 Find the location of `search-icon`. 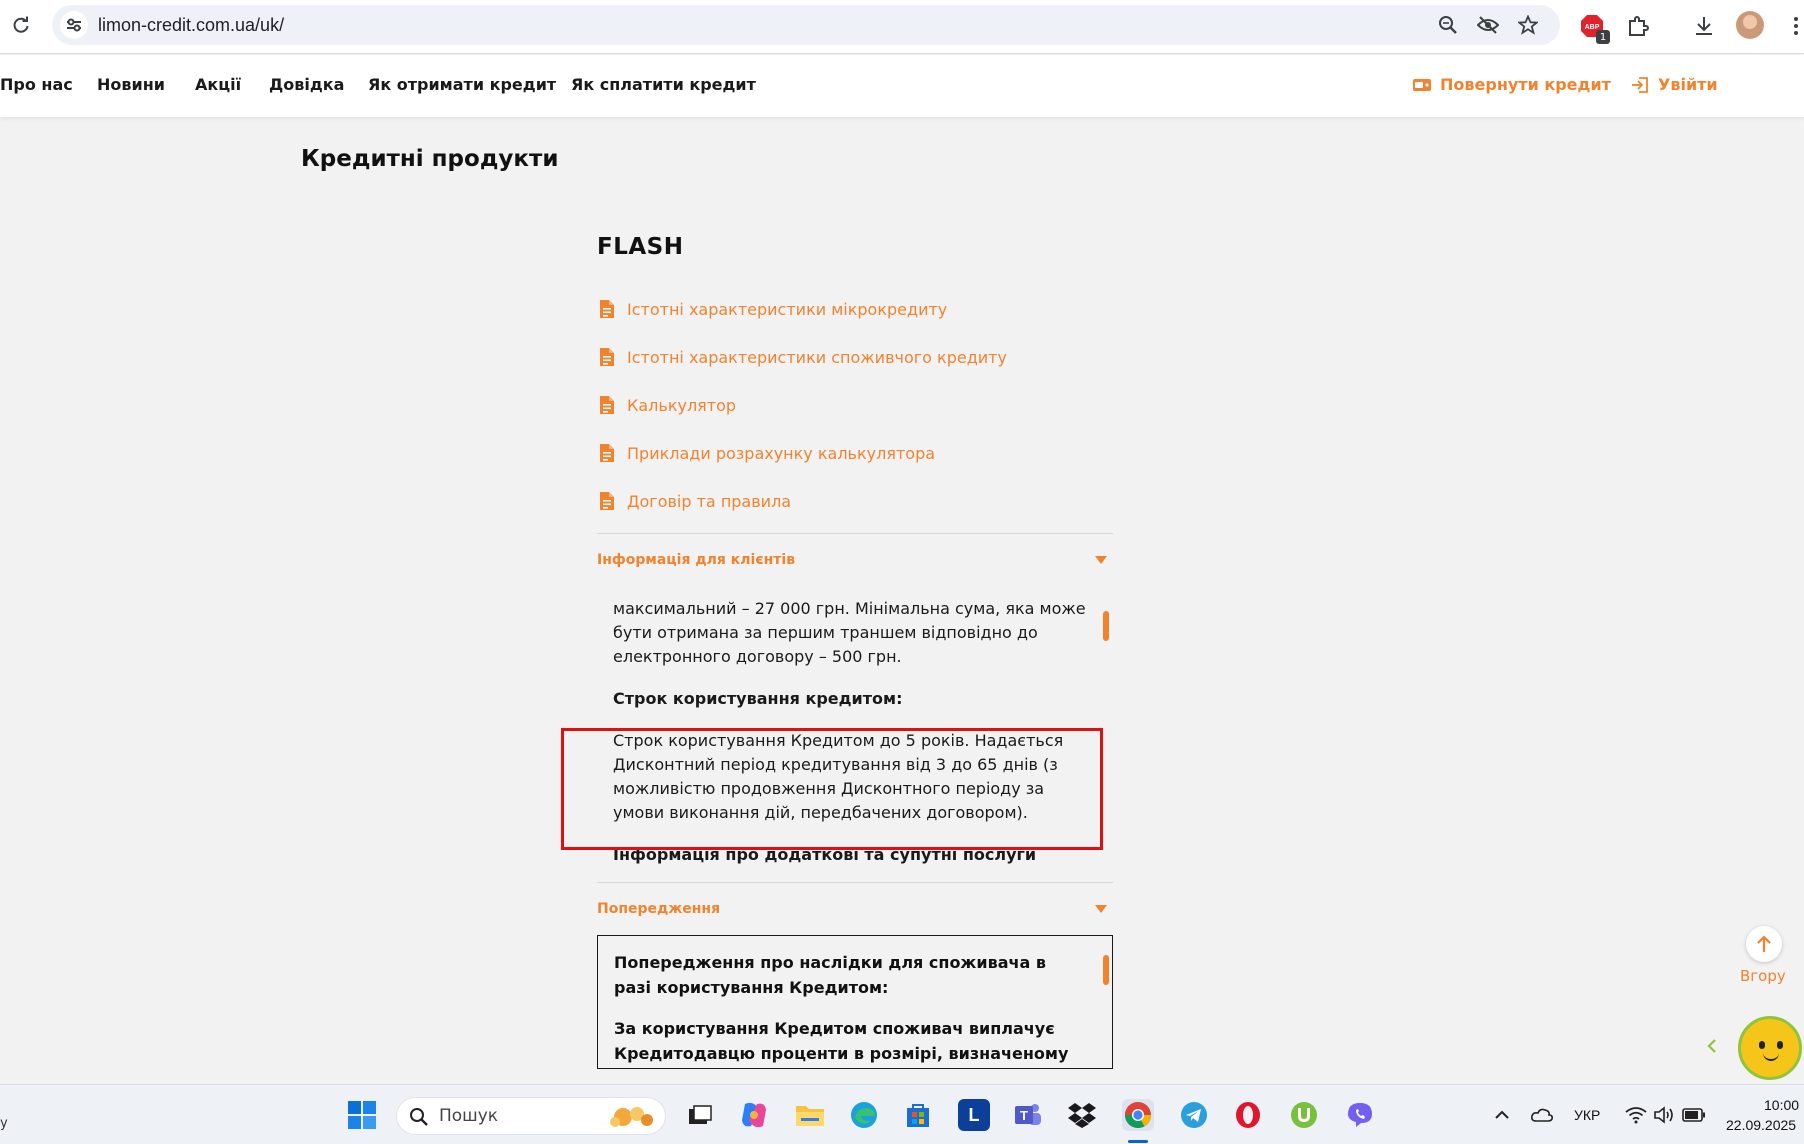

search-icon is located at coordinates (419, 1117).